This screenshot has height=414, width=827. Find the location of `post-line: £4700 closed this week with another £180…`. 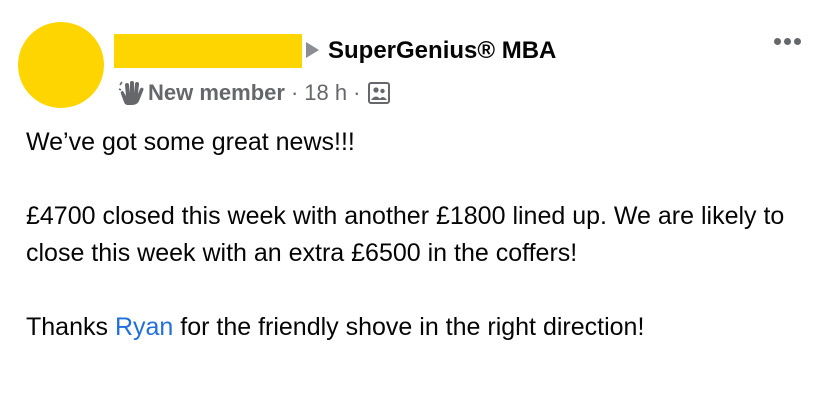

post-line: £4700 closed this week with another £180… is located at coordinates (405, 234).